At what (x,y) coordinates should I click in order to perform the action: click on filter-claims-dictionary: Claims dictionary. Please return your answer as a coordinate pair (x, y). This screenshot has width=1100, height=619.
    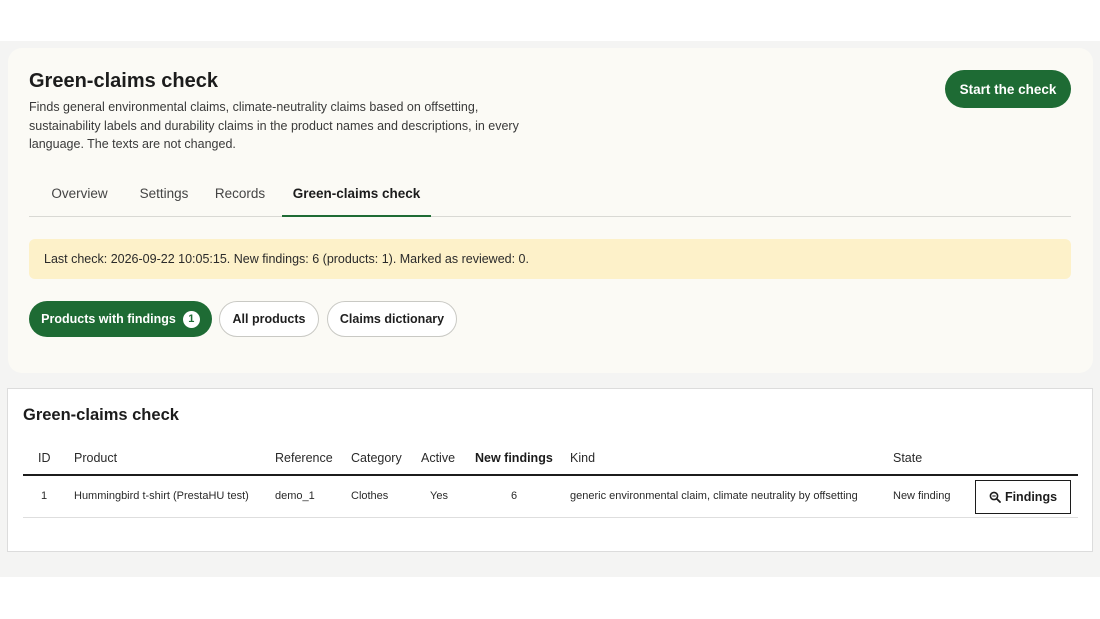
    Looking at the image, I should click on (392, 319).